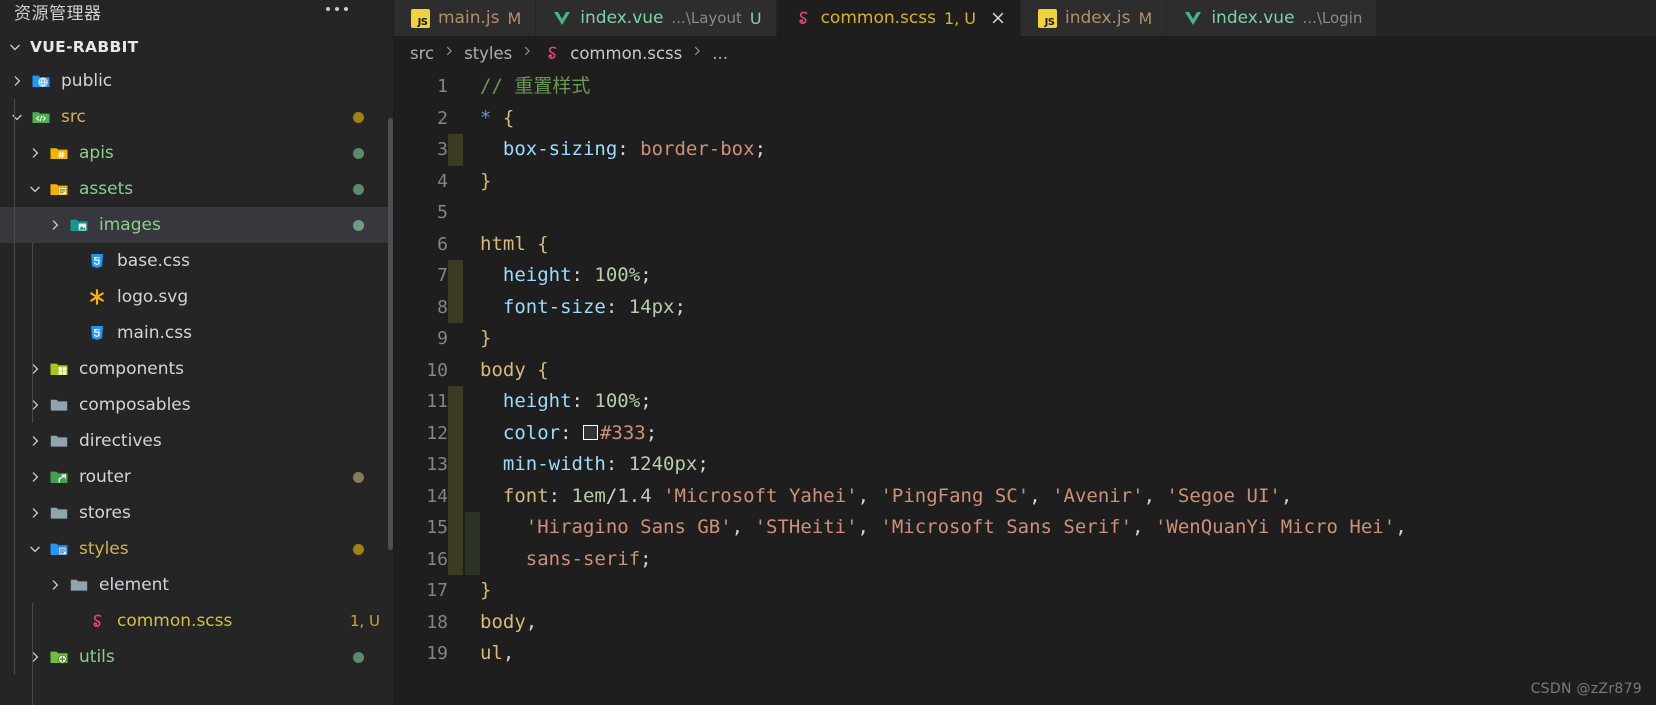 This screenshot has height=705, width=1656. Describe the element at coordinates (1025, 245) in the screenshot. I see `code-line: 6 html {` at that location.